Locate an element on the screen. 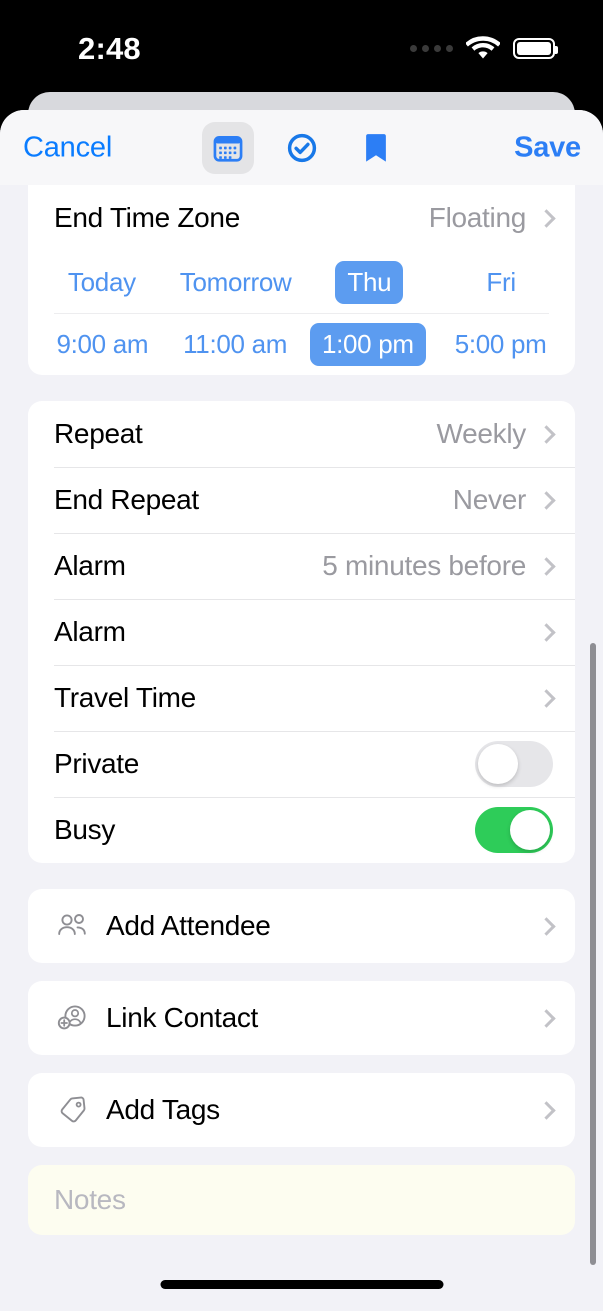  row-right: Floating is located at coordinates (492, 218).